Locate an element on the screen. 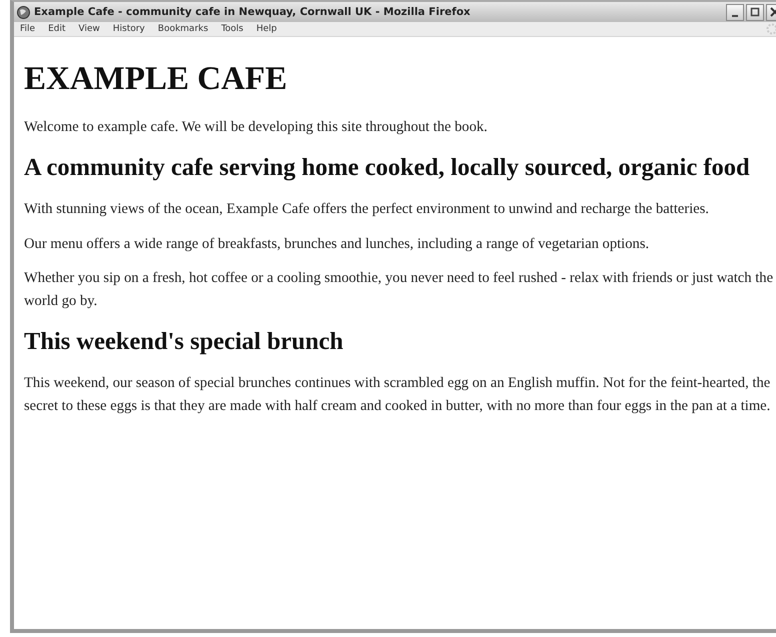 The height and width of the screenshot is (637, 776). menu-item: Bookmarks is located at coordinates (183, 29).